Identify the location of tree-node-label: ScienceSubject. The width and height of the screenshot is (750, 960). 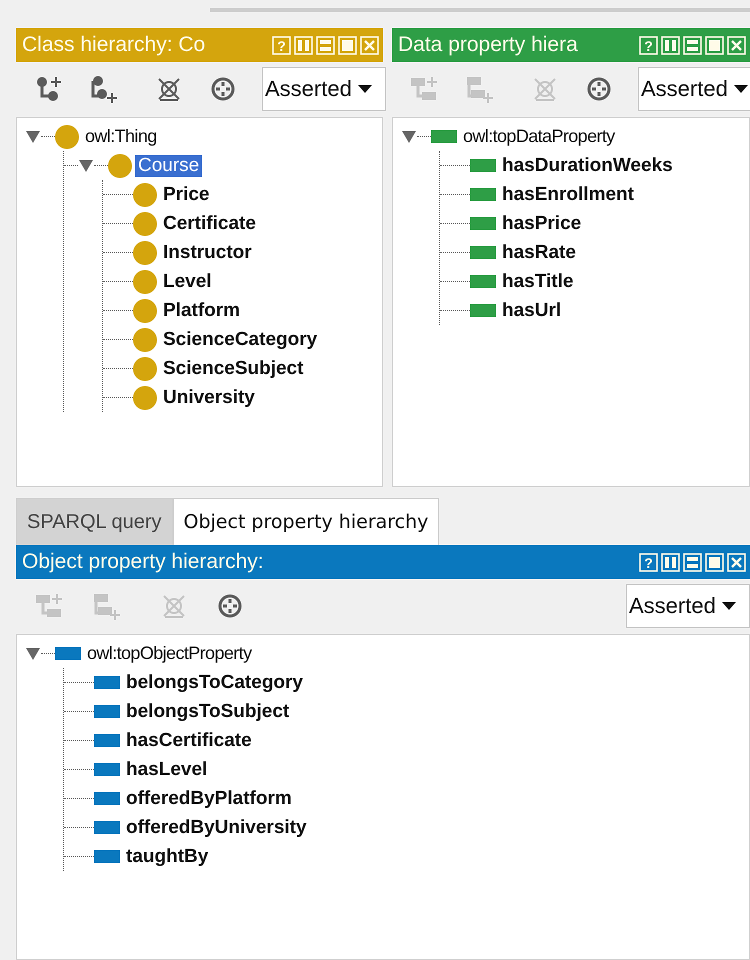
(233, 369).